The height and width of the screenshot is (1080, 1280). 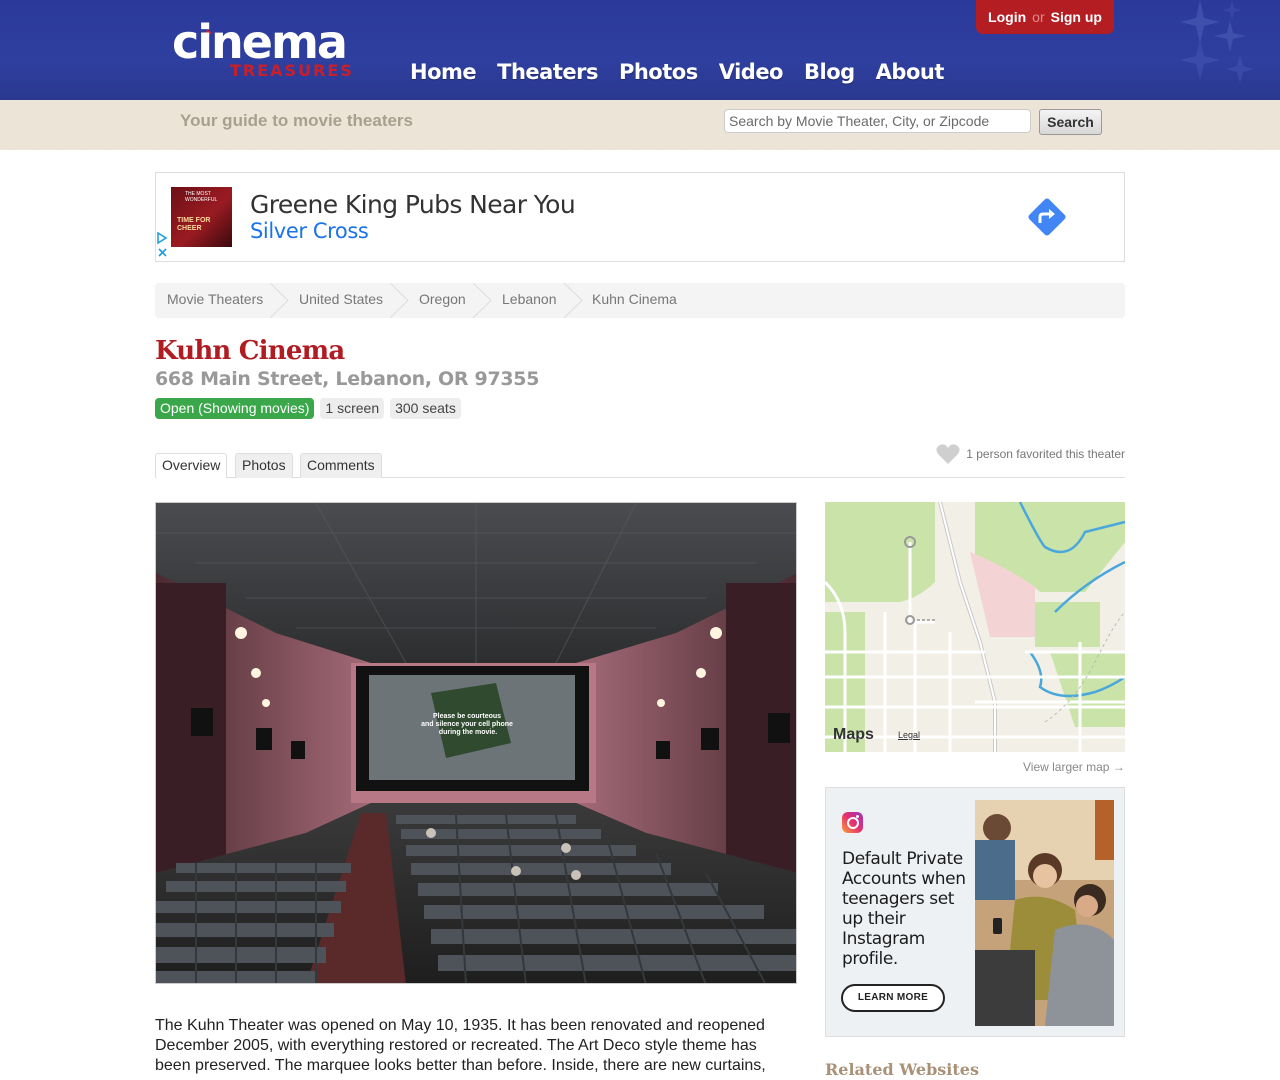 What do you see at coordinates (341, 465) in the screenshot?
I see `tab-comments: Comments` at bounding box center [341, 465].